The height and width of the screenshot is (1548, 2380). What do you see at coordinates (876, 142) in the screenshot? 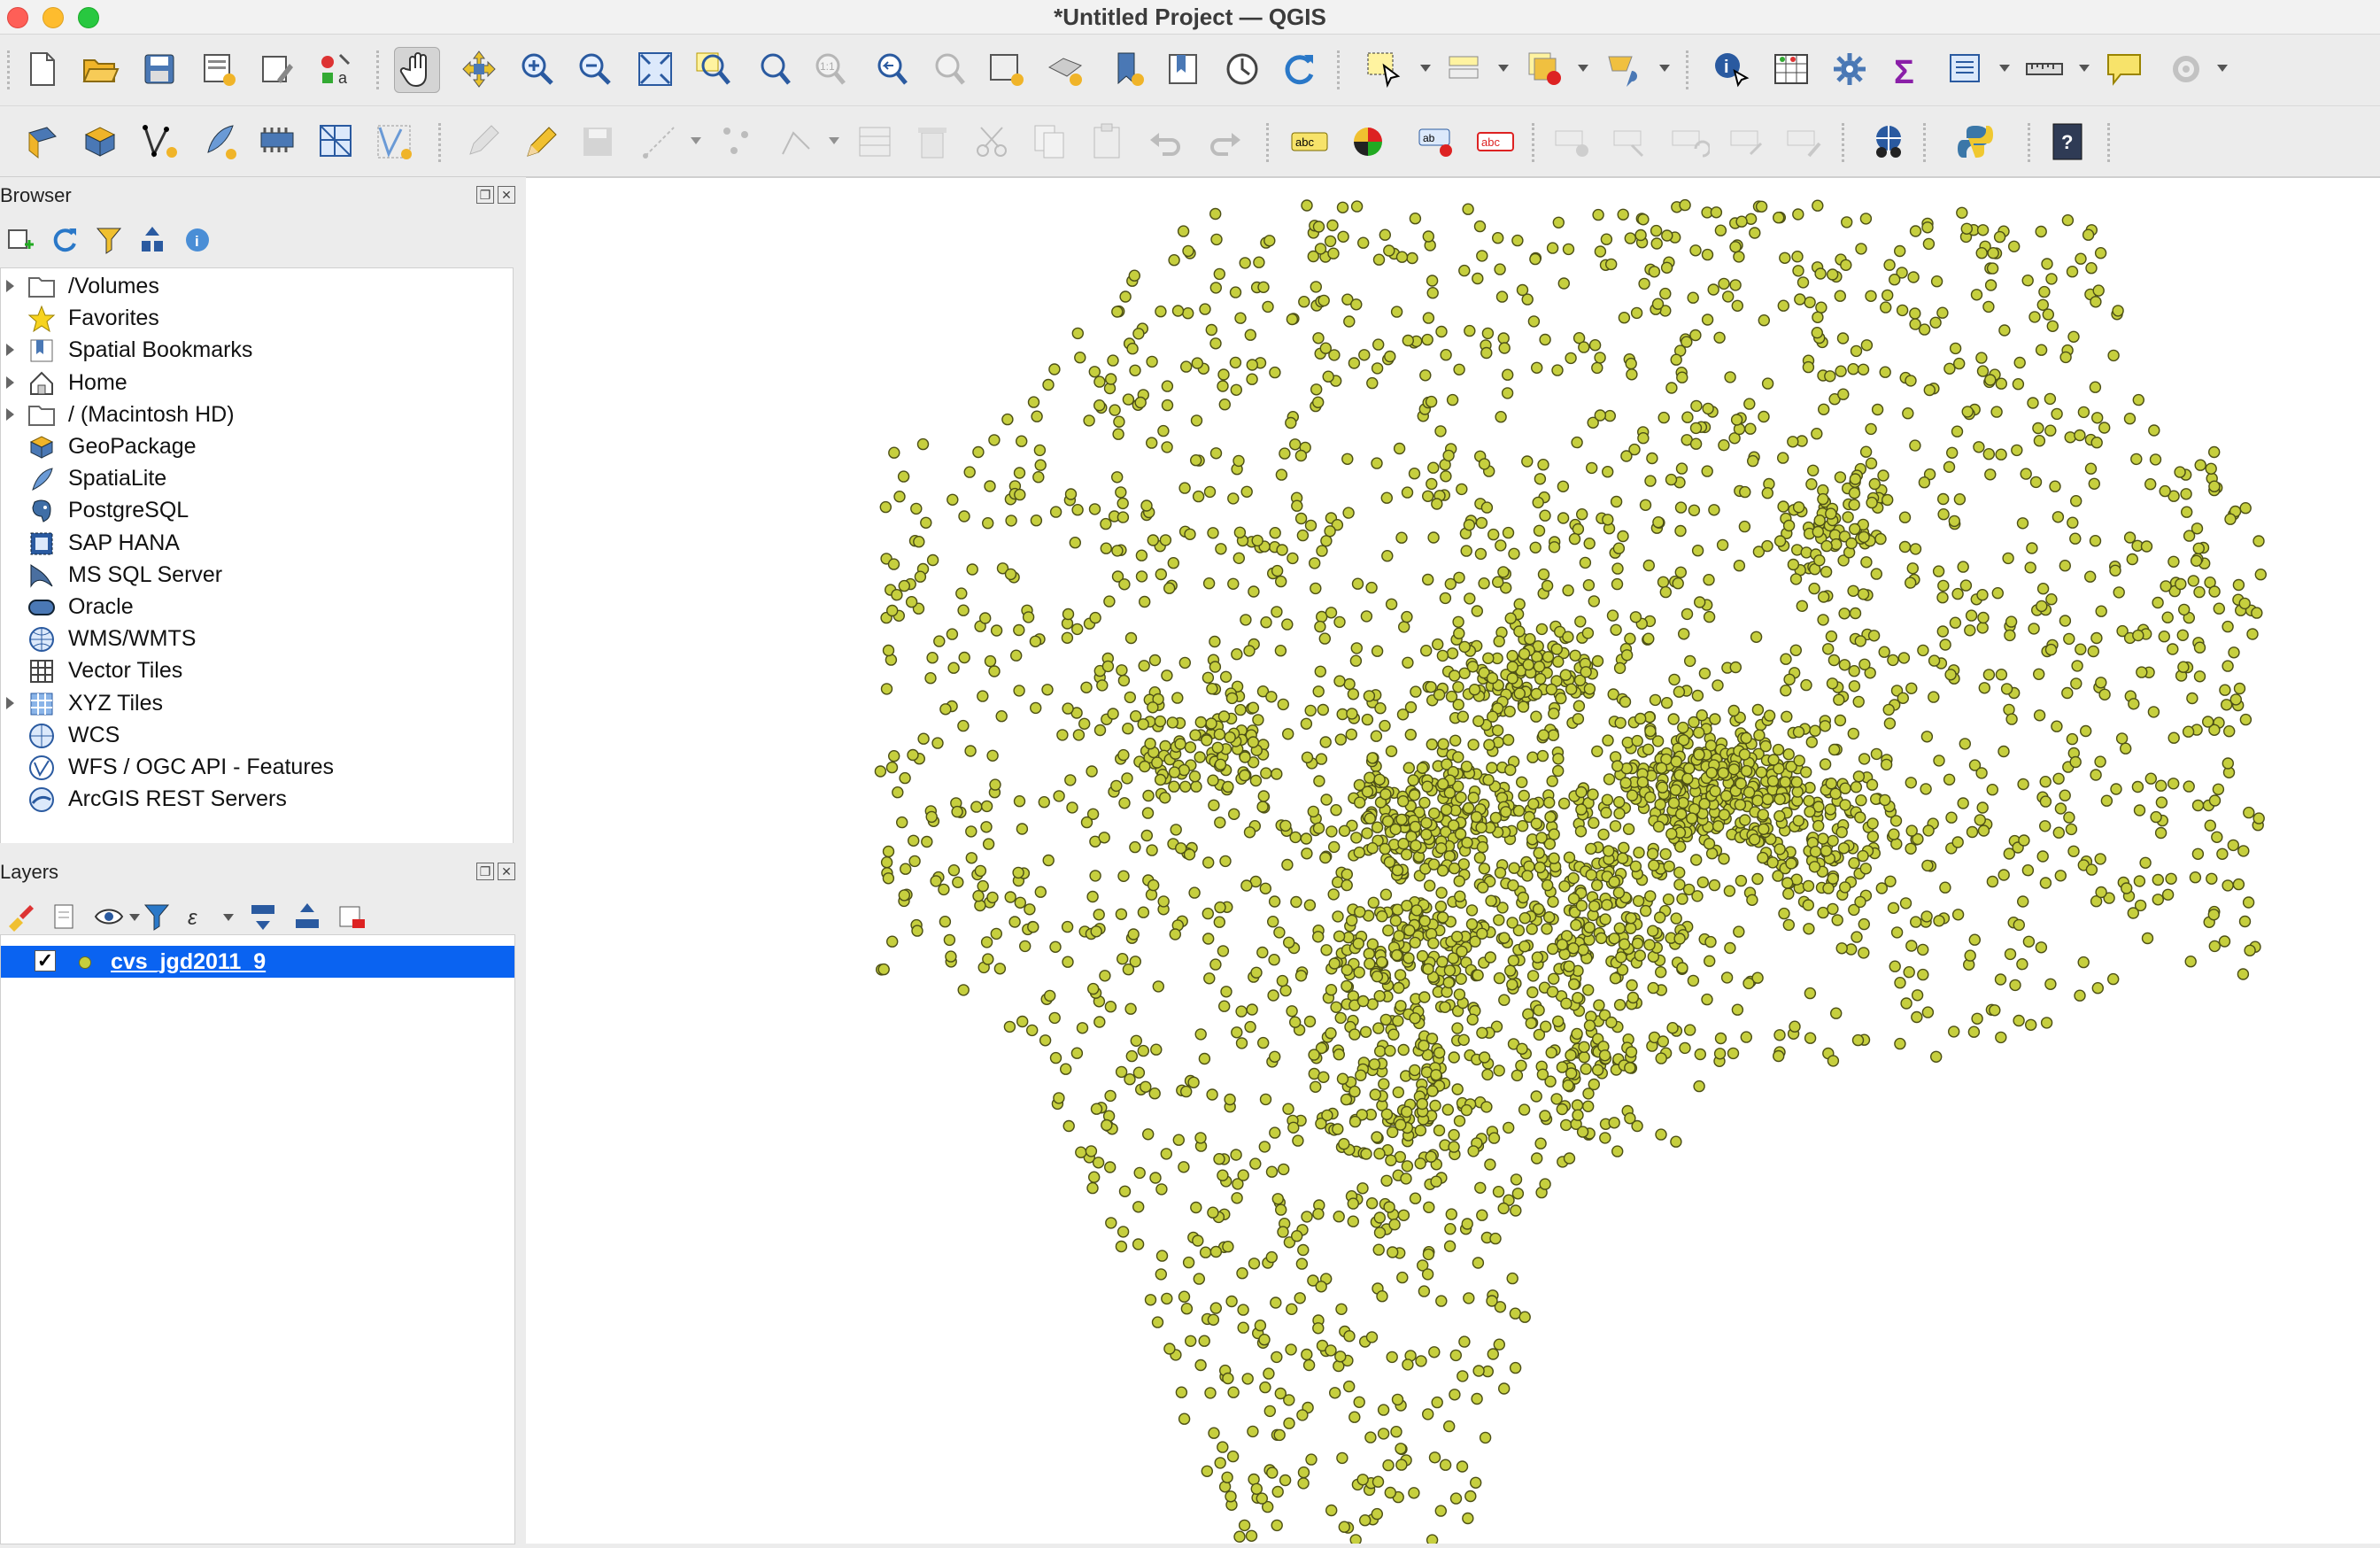
I see `modify-attributes-icon` at bounding box center [876, 142].